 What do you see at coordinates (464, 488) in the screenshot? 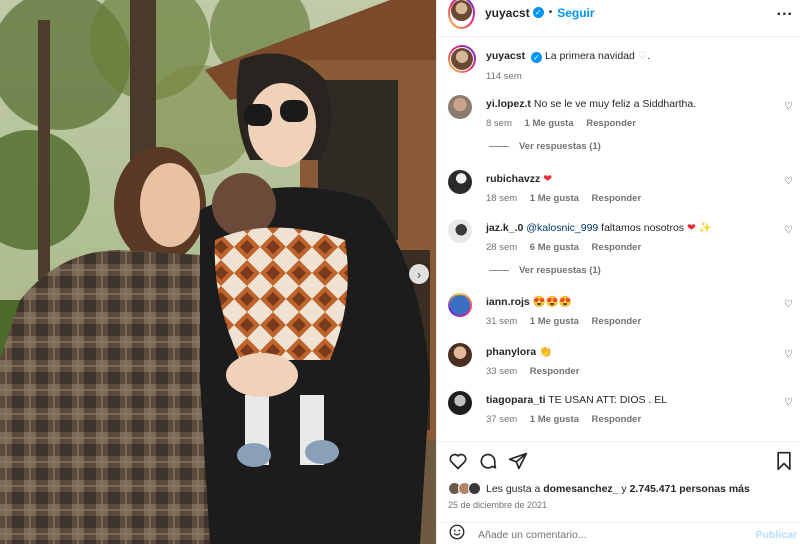
I see `likers-avatars` at bounding box center [464, 488].